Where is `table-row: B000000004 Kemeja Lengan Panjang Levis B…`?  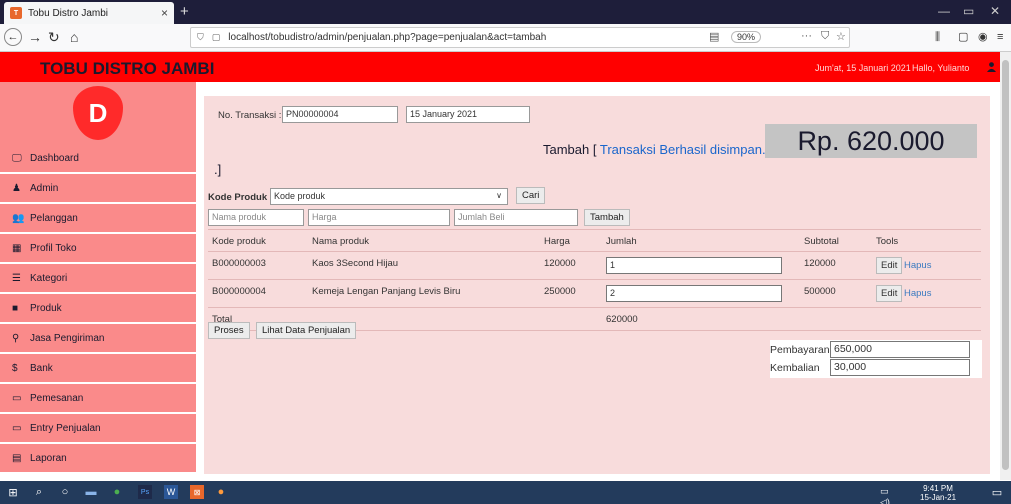
table-row: B000000004 Kemeja Lengan Panjang Levis B… is located at coordinates (594, 293).